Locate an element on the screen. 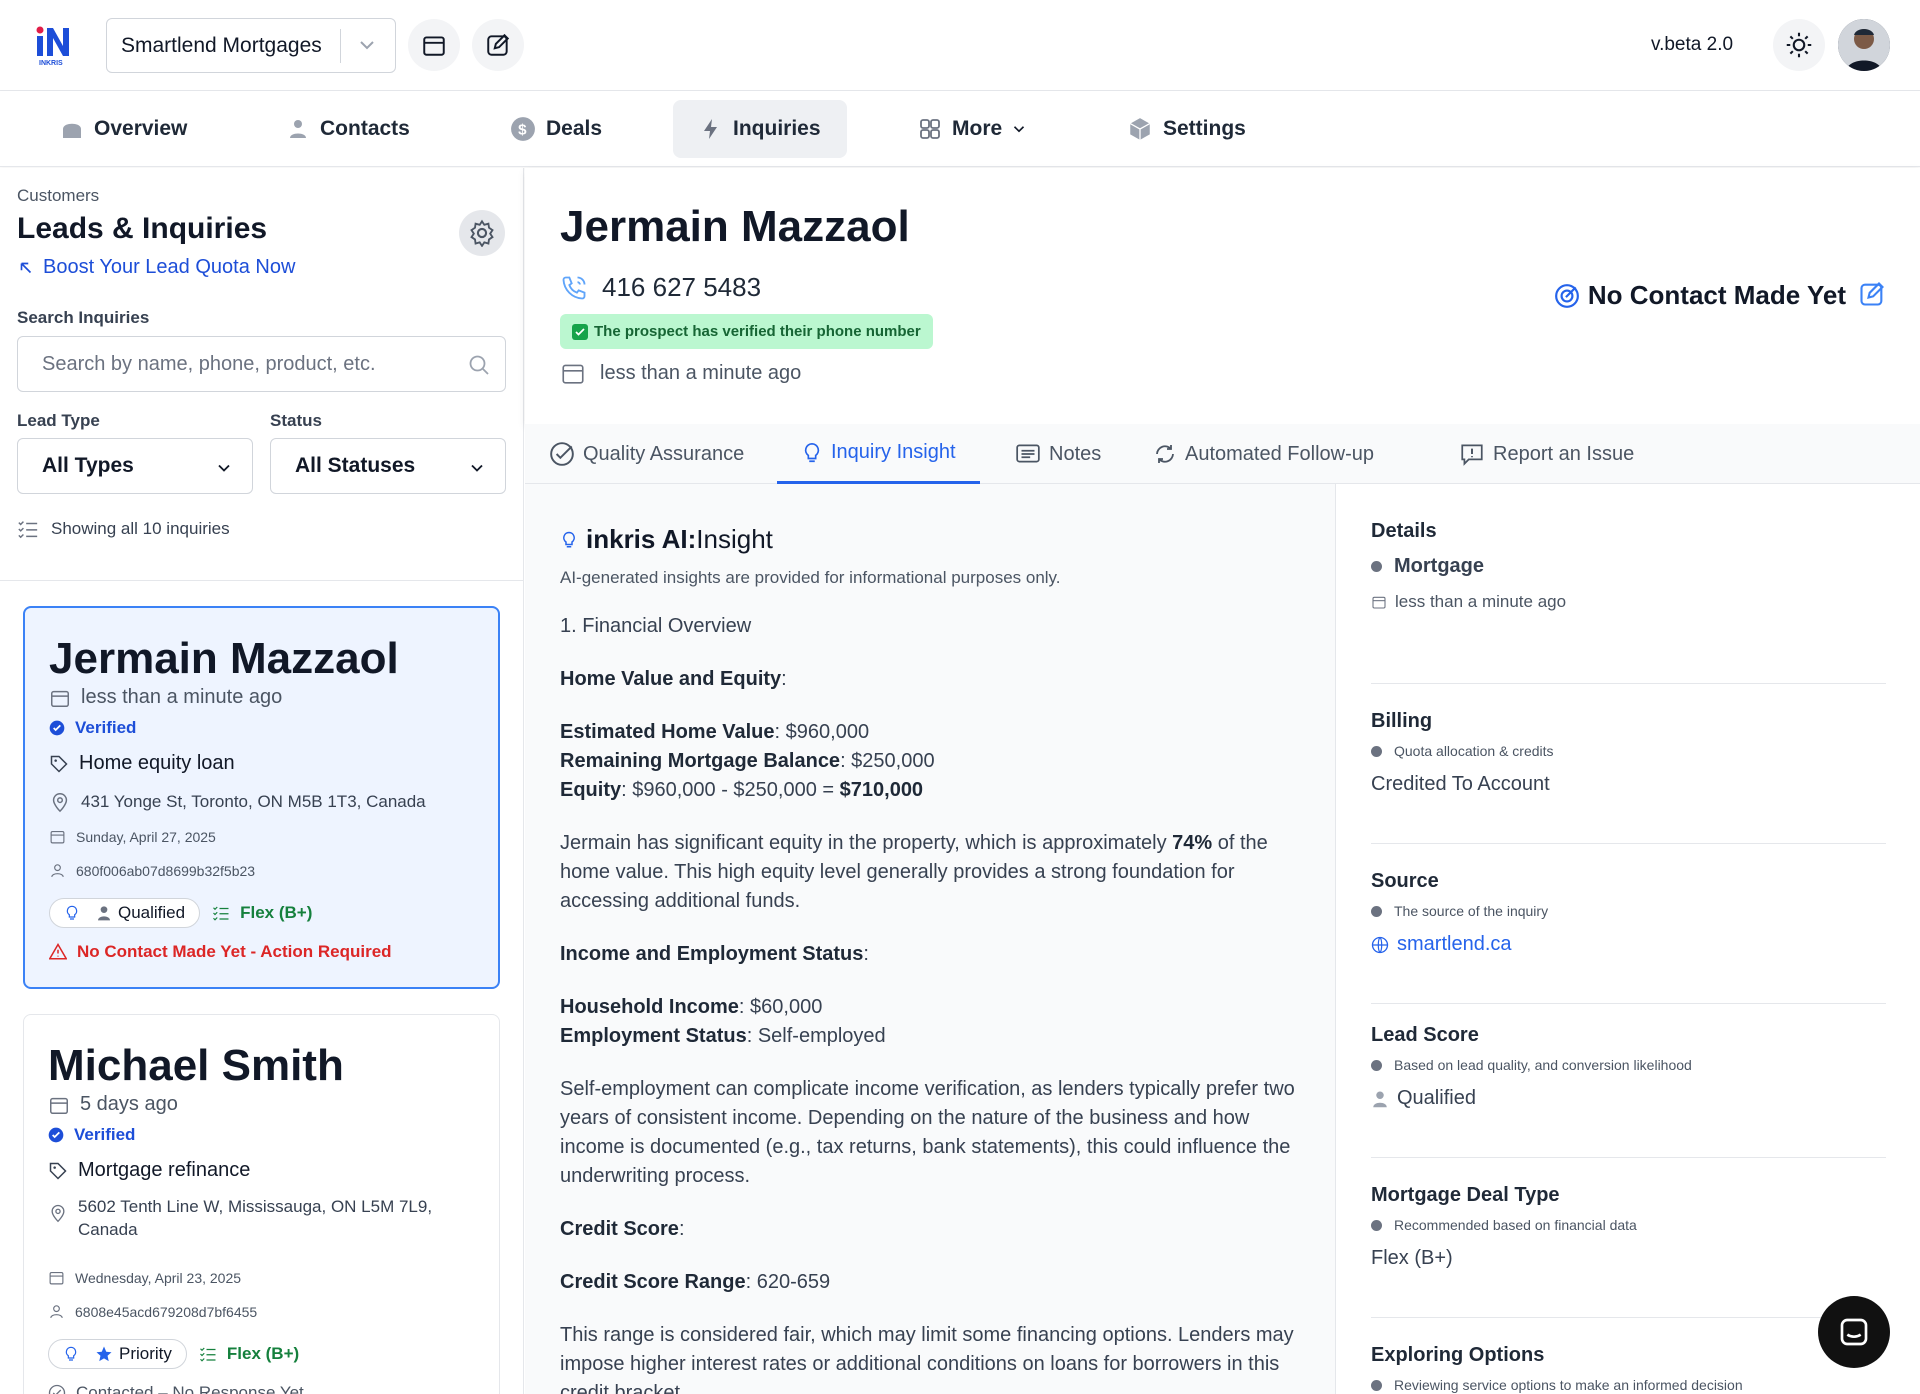  sun-icon is located at coordinates (1799, 45).